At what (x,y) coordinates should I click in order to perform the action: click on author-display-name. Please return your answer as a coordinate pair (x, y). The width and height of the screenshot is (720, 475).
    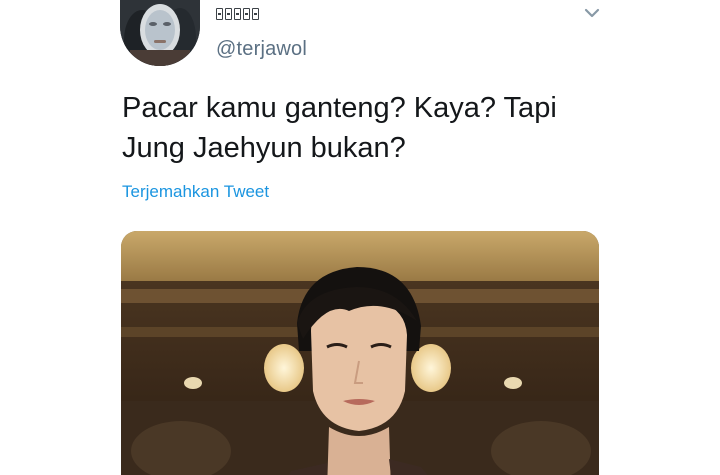
    Looking at the image, I should click on (237, 14).